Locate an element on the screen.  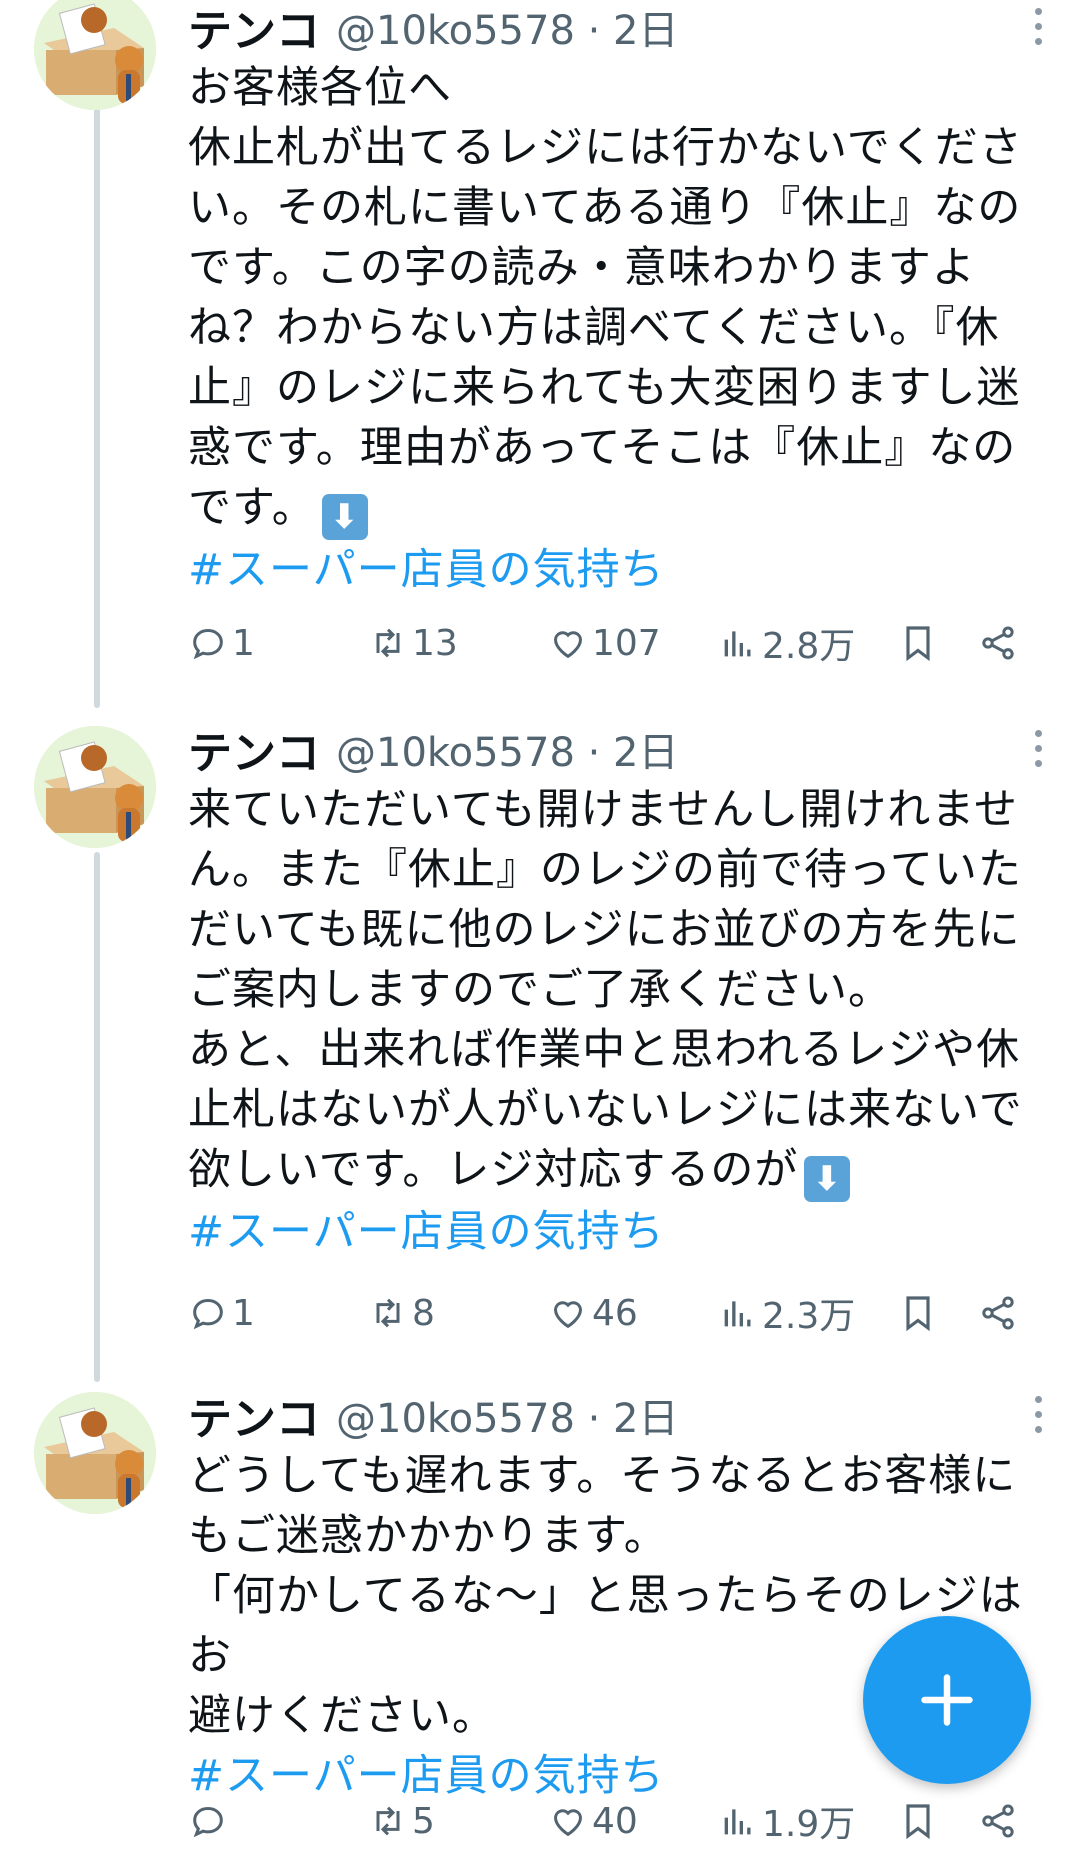
reply-button is located at coordinates (210, 1821).